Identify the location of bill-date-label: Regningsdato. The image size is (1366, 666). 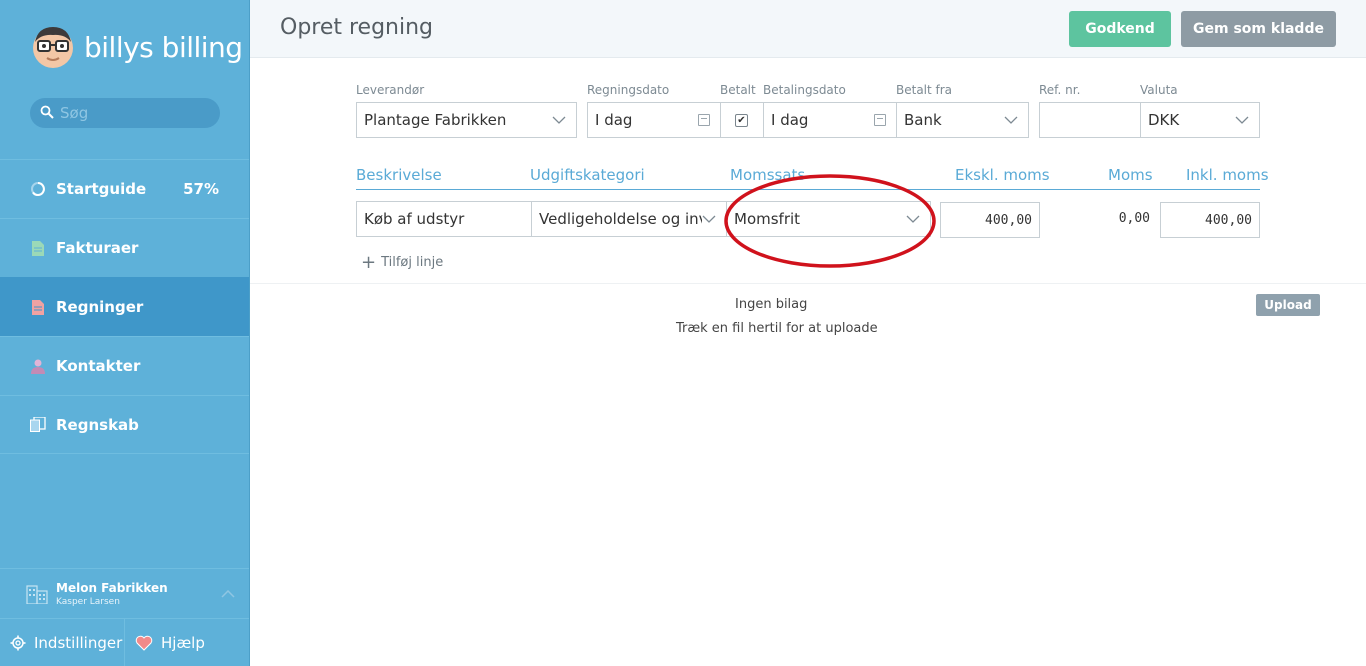
(628, 90).